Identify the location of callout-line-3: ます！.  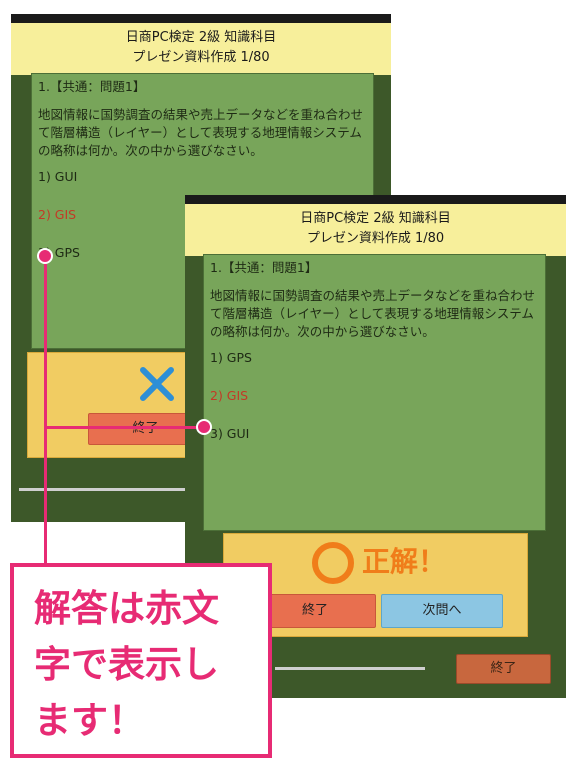
(89, 720).